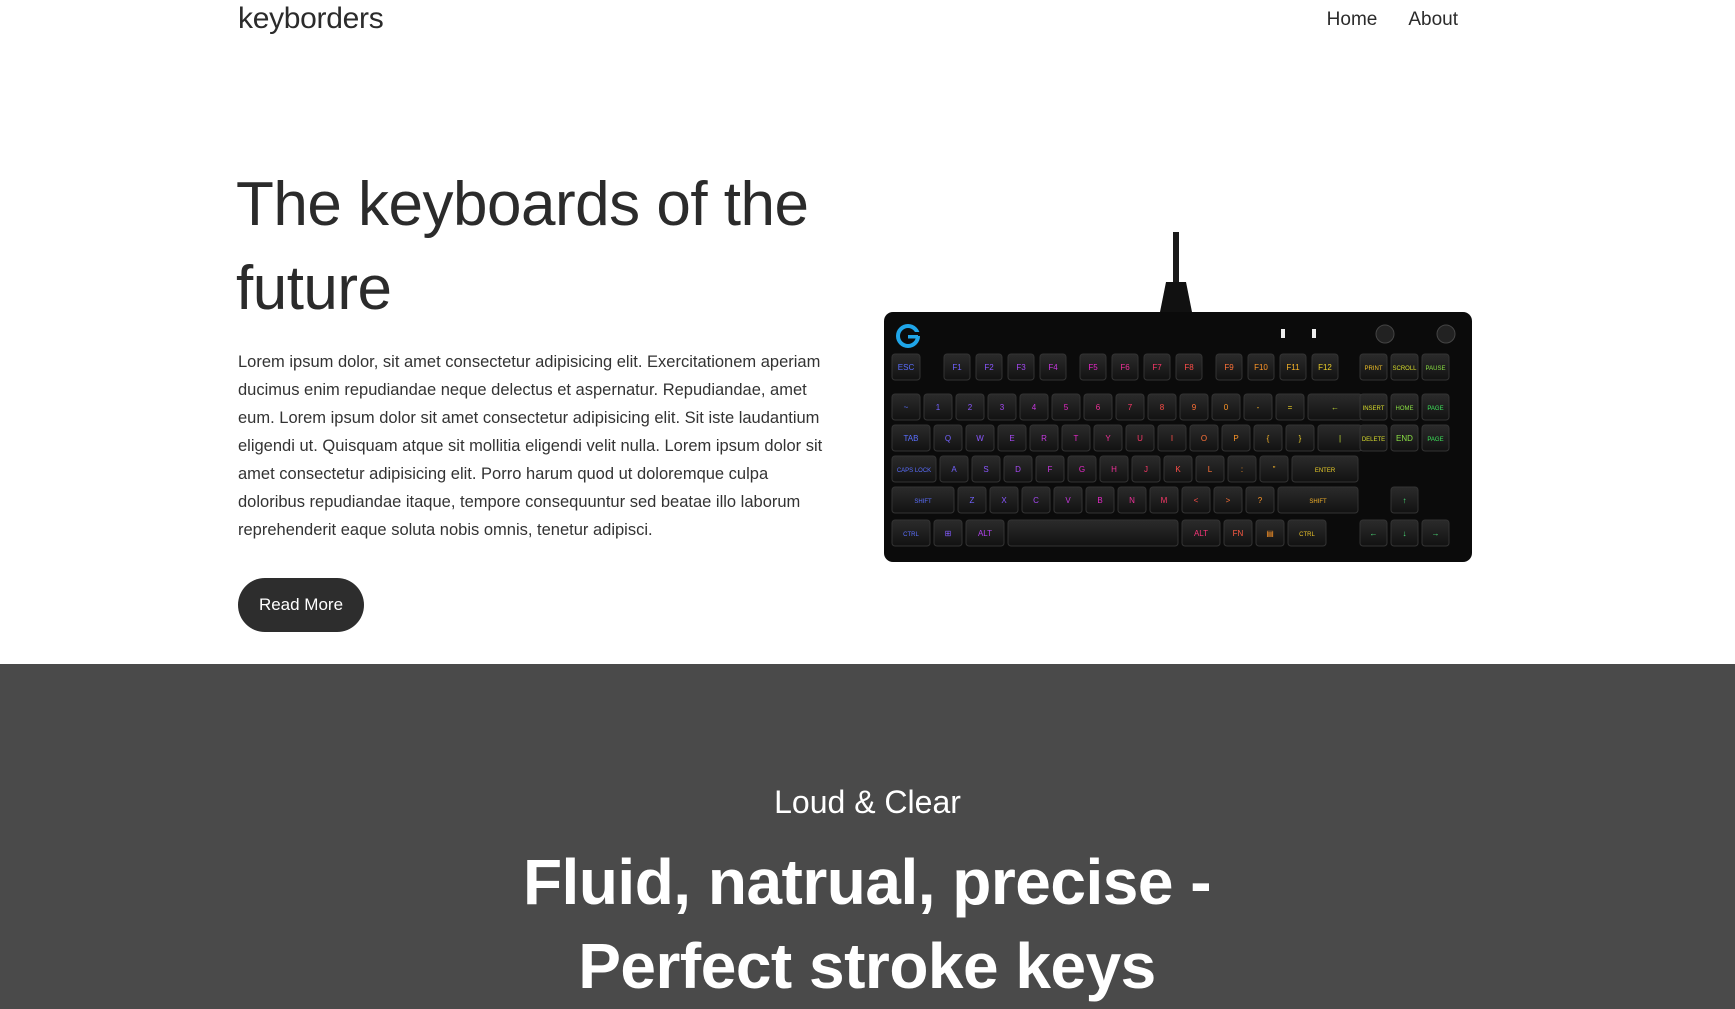 Image resolution: width=1735 pixels, height=1009 pixels. What do you see at coordinates (1172, 438) in the screenshot?
I see `key-label: I` at bounding box center [1172, 438].